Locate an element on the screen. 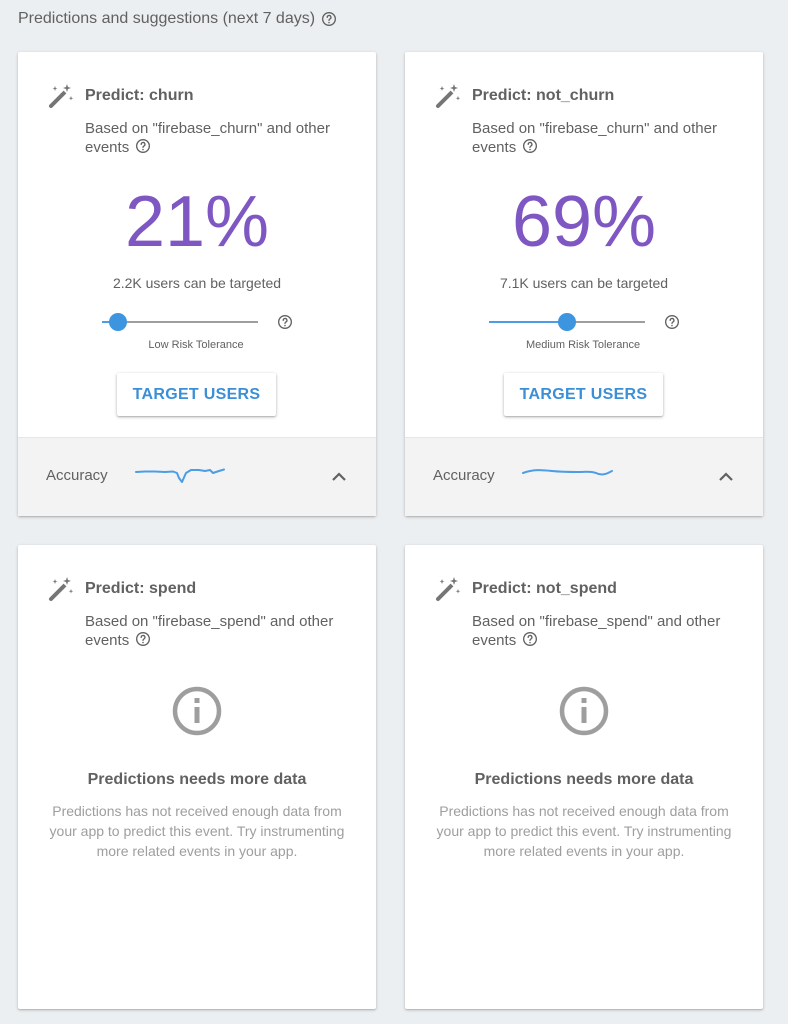  card-header: Predict: spend is located at coordinates (121, 589).